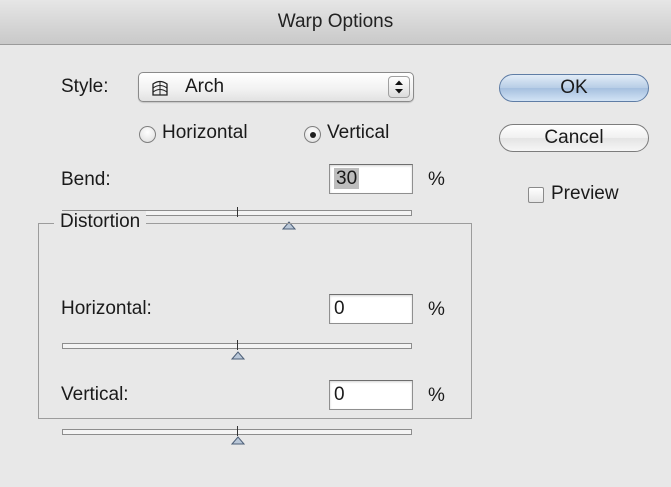  I want to click on preview-checkbox, so click(536, 195).